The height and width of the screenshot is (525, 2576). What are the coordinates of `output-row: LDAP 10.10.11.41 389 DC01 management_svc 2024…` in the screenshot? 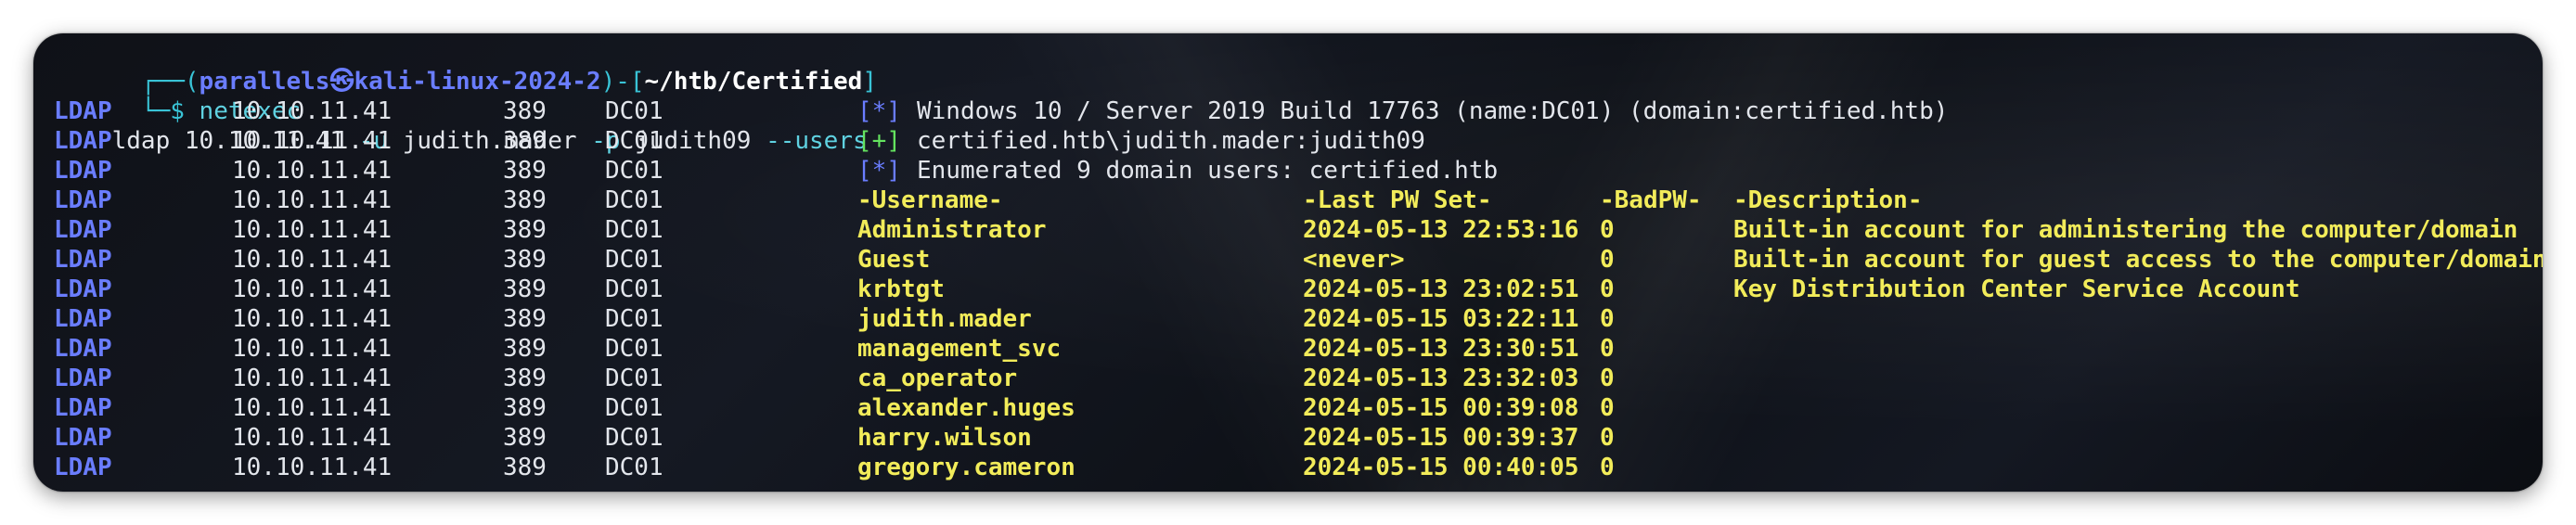 It's located at (1298, 349).